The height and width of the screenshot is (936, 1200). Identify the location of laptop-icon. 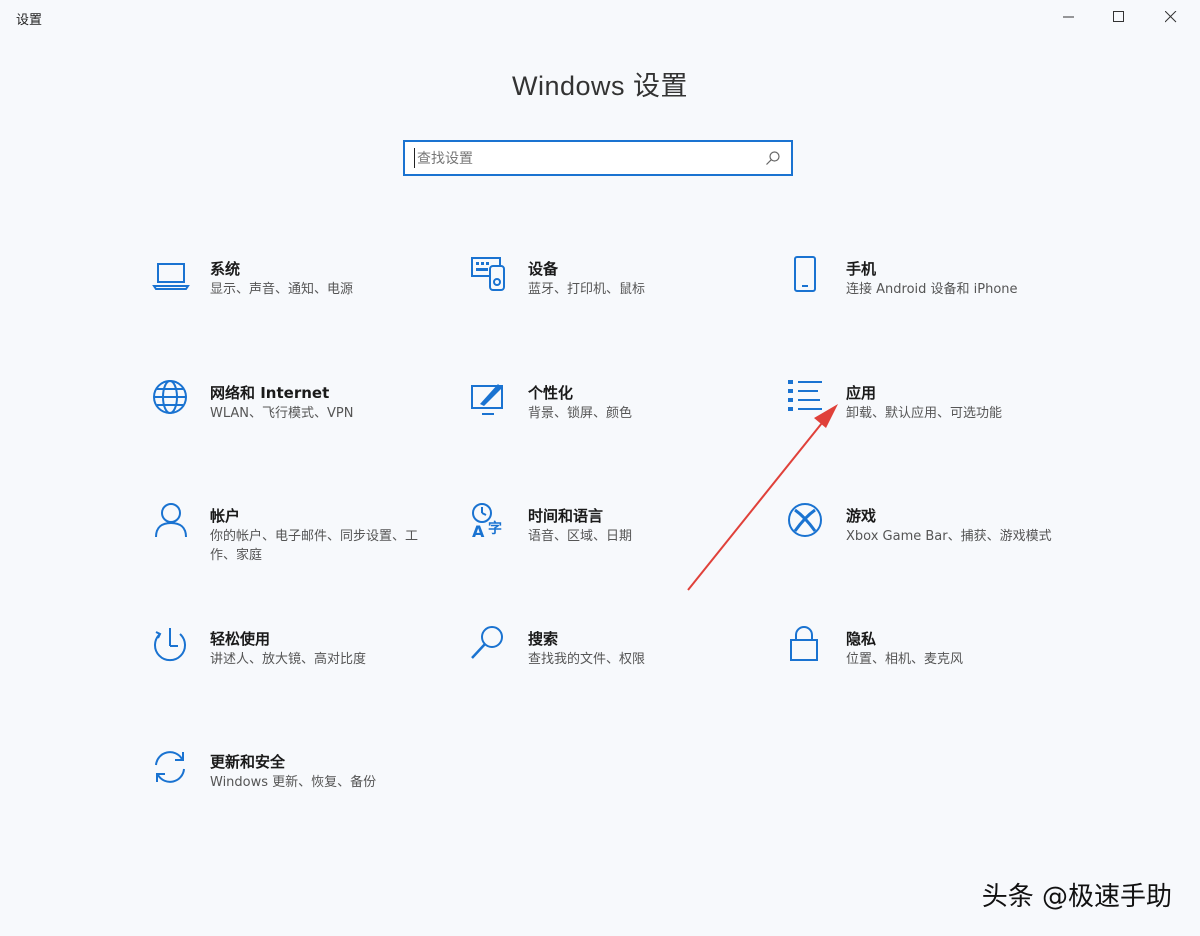
(172, 276).